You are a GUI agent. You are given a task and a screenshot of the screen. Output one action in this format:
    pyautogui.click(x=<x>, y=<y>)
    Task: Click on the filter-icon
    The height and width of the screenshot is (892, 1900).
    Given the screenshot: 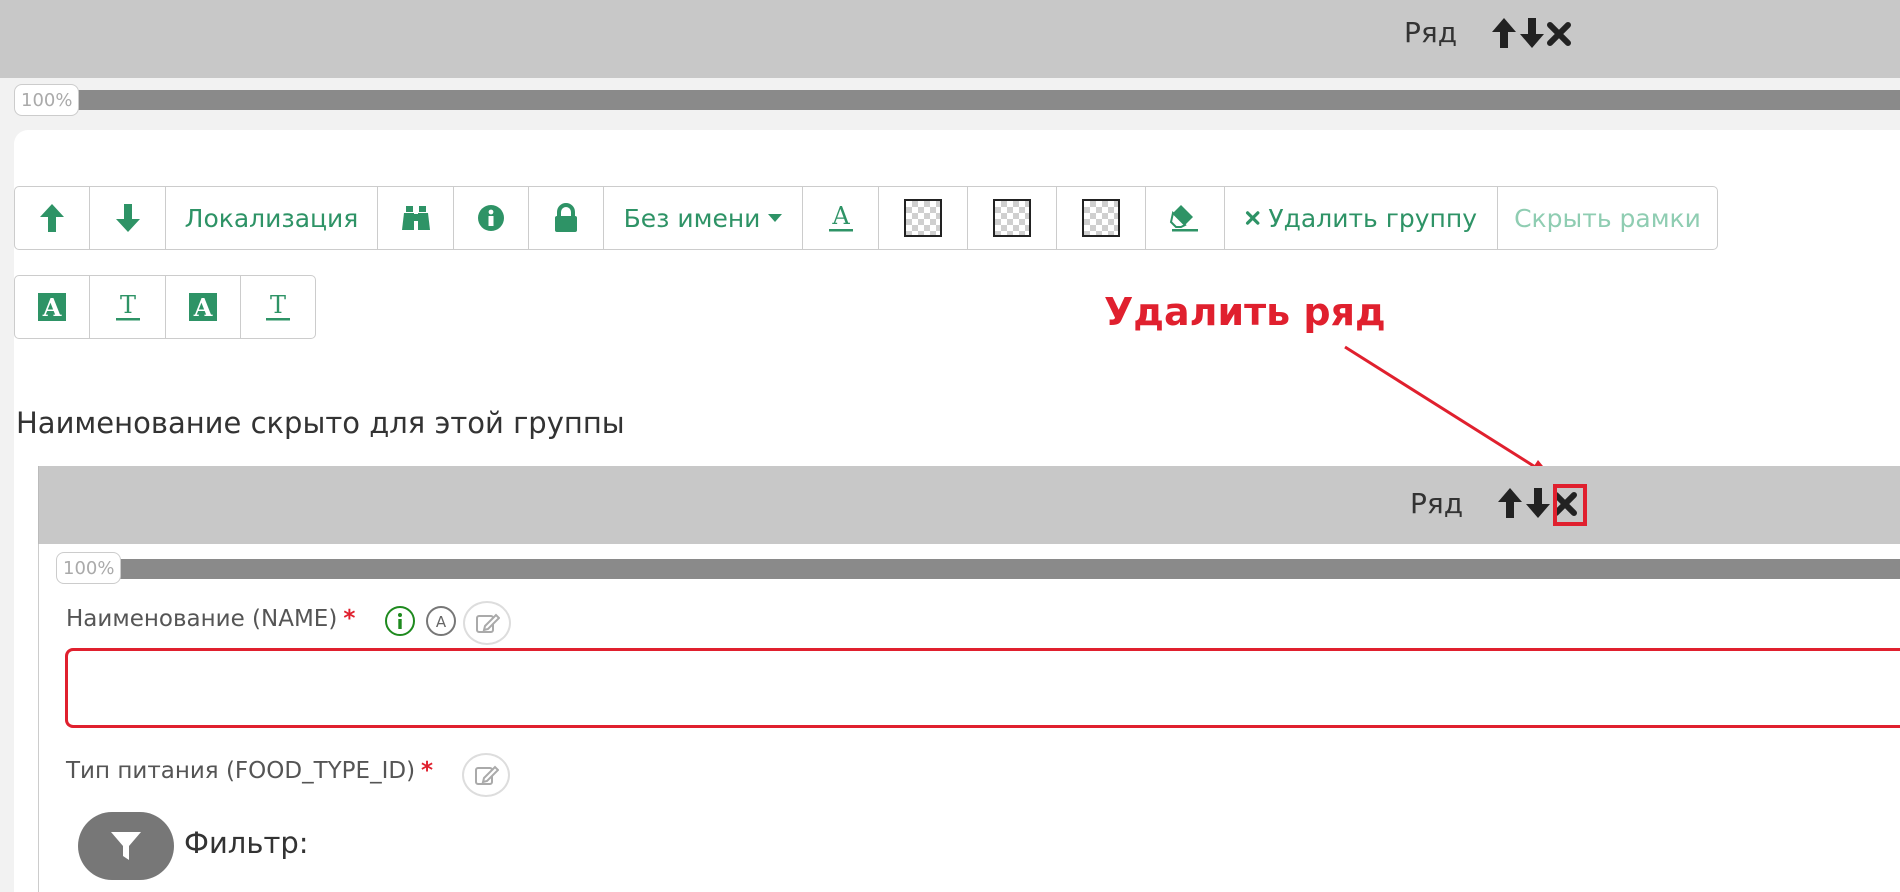 What is the action you would take?
    pyautogui.click(x=126, y=846)
    